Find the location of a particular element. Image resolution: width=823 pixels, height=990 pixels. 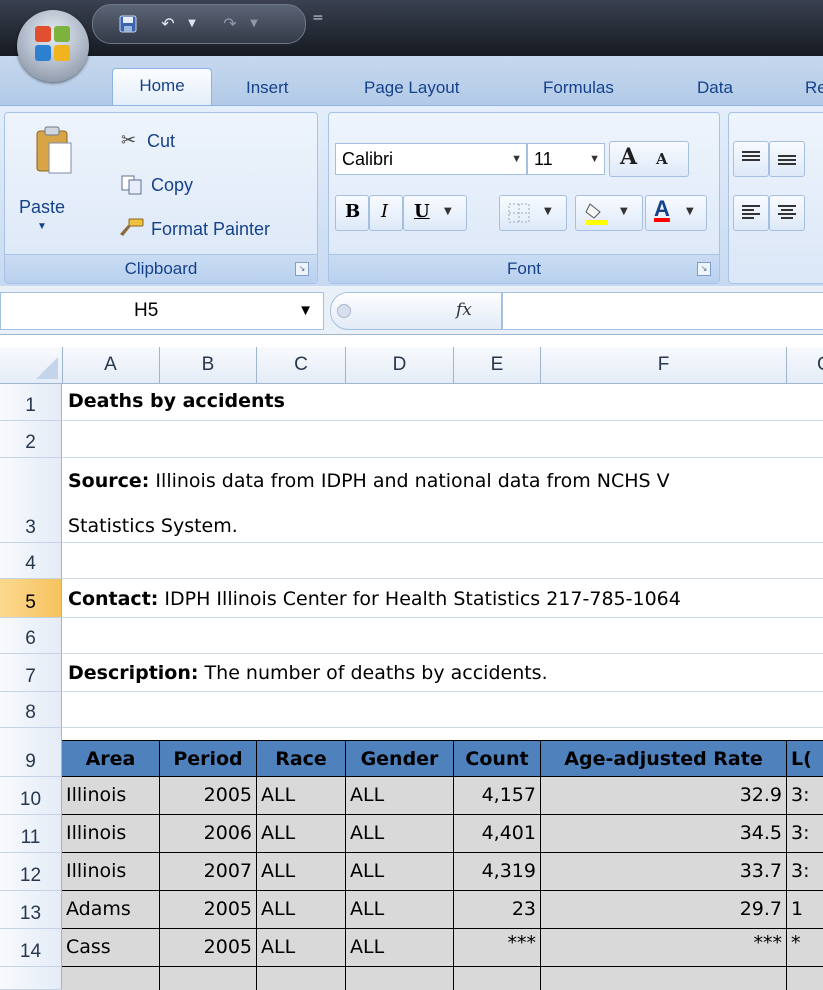

underline-button: U ▼ is located at coordinates (435, 213).